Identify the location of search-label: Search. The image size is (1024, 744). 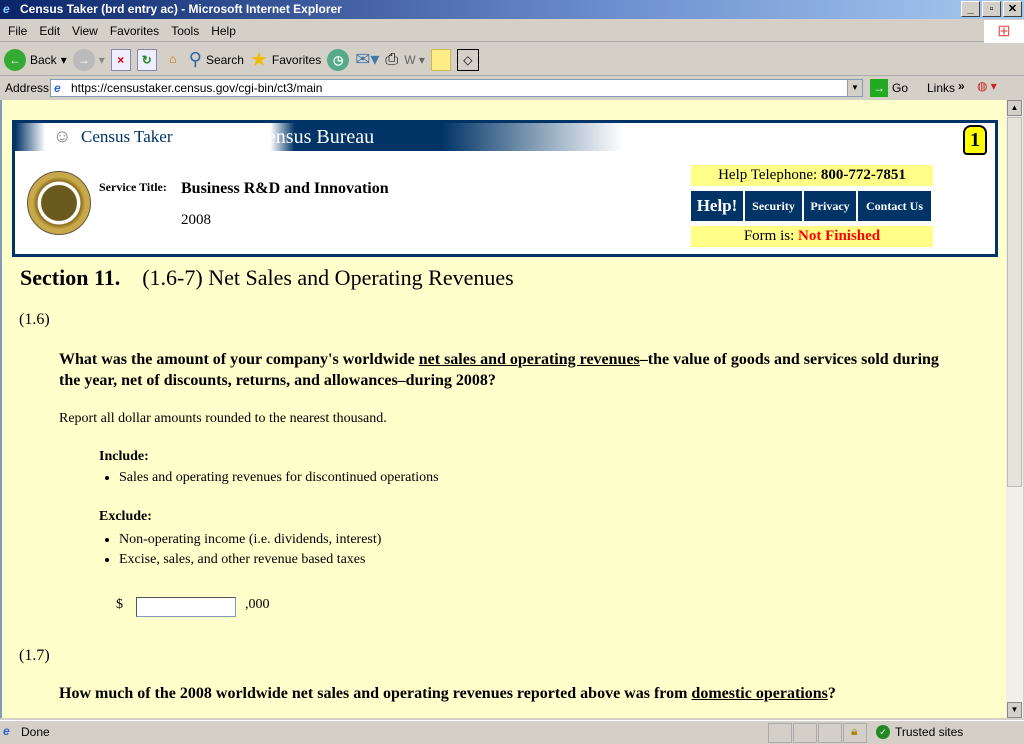
(224, 59).